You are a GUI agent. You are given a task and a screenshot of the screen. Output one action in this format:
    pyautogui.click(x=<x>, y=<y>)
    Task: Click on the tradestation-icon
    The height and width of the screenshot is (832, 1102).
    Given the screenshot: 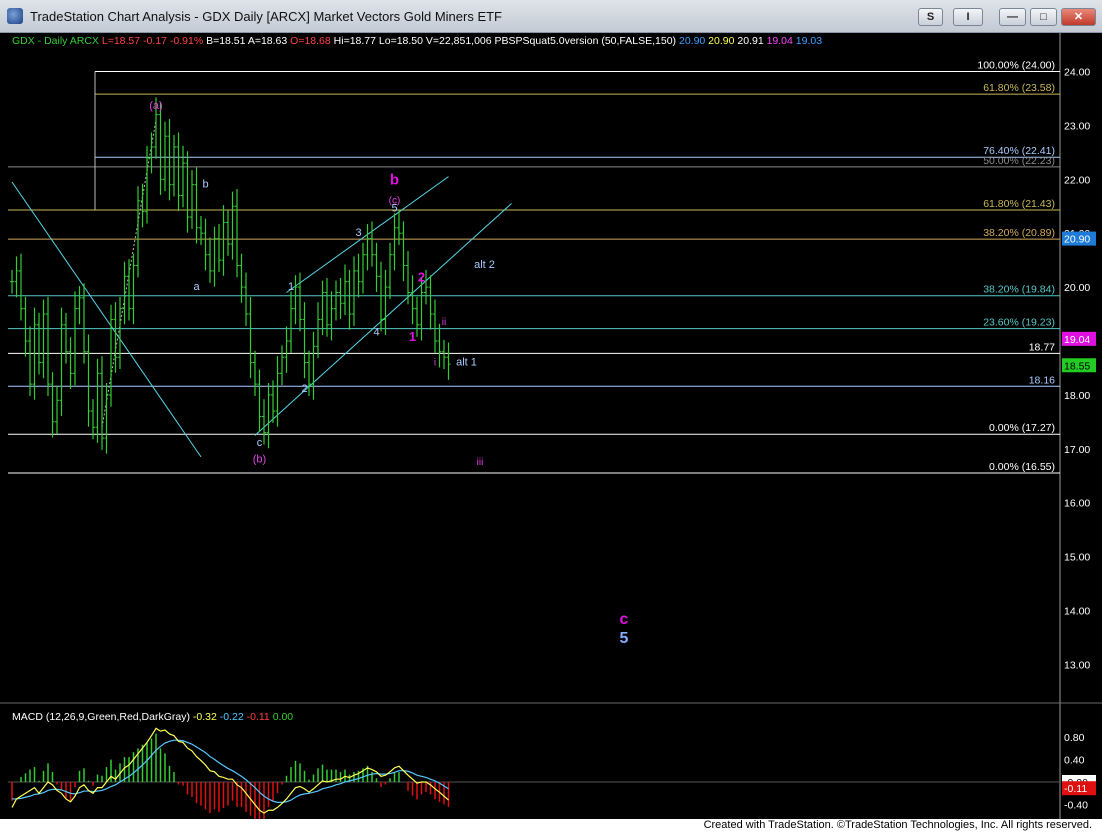 What is the action you would take?
    pyautogui.click(x=15, y=16)
    